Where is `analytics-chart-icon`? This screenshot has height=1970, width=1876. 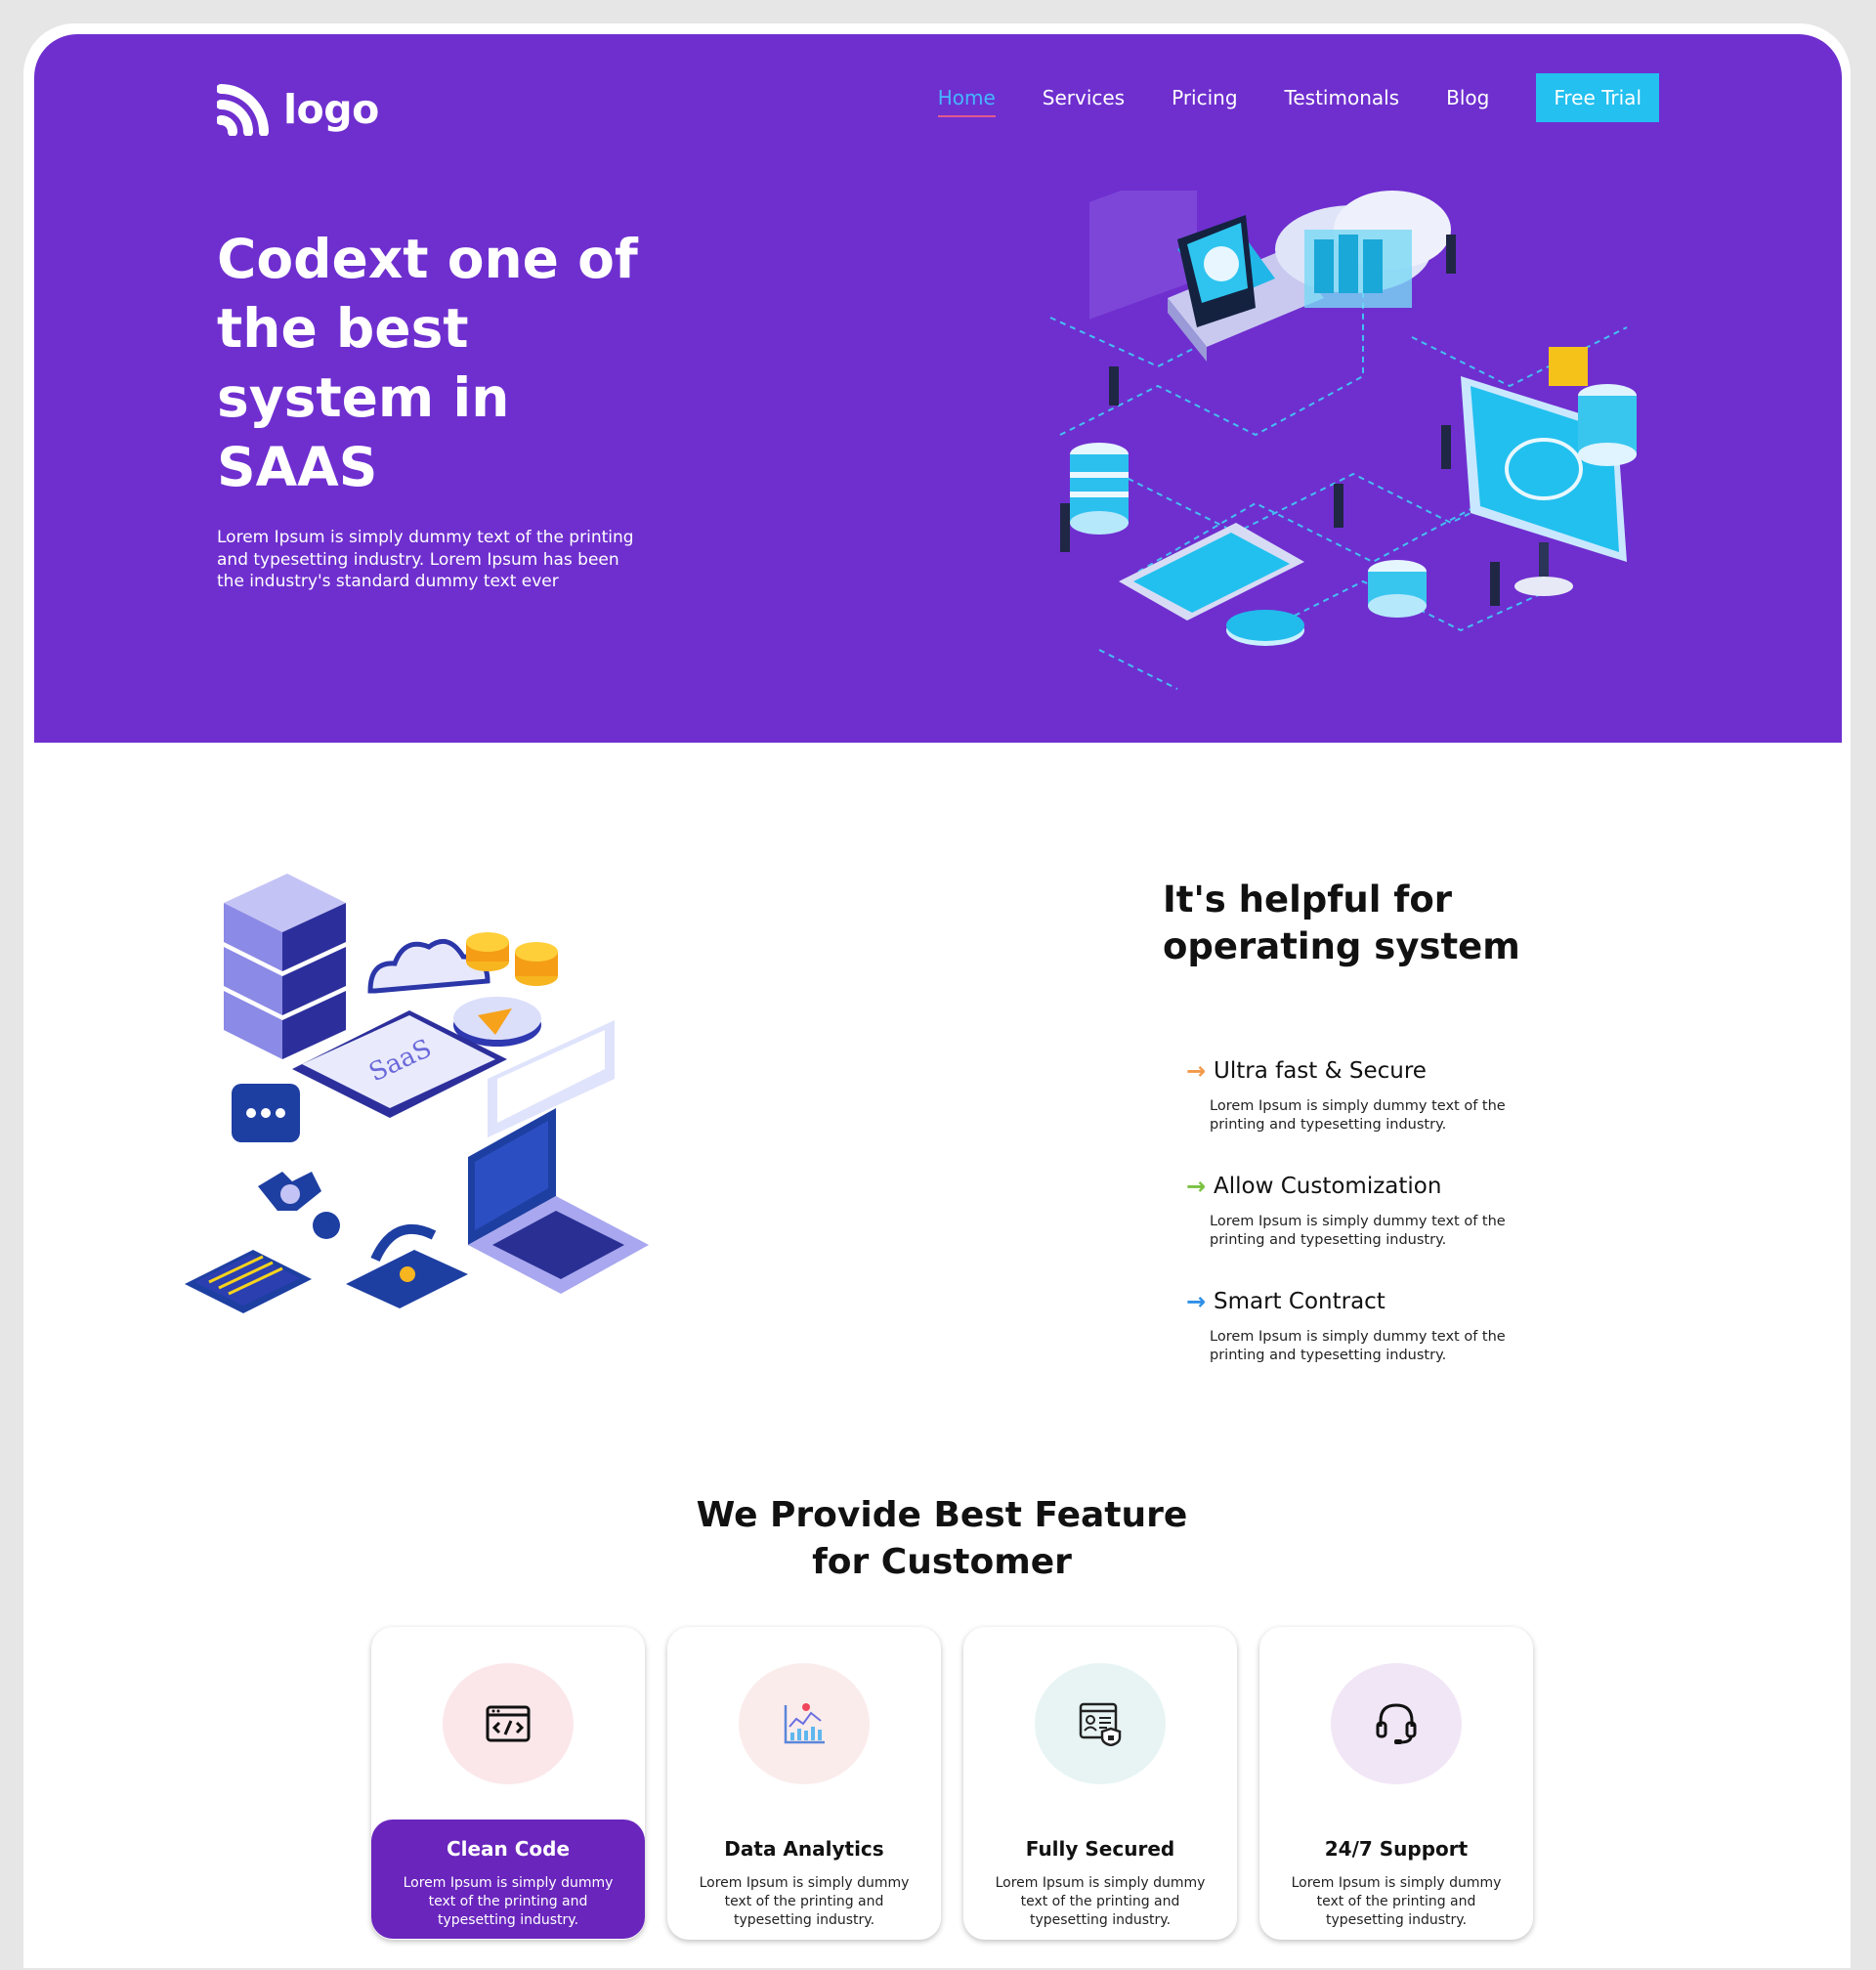 analytics-chart-icon is located at coordinates (804, 1723).